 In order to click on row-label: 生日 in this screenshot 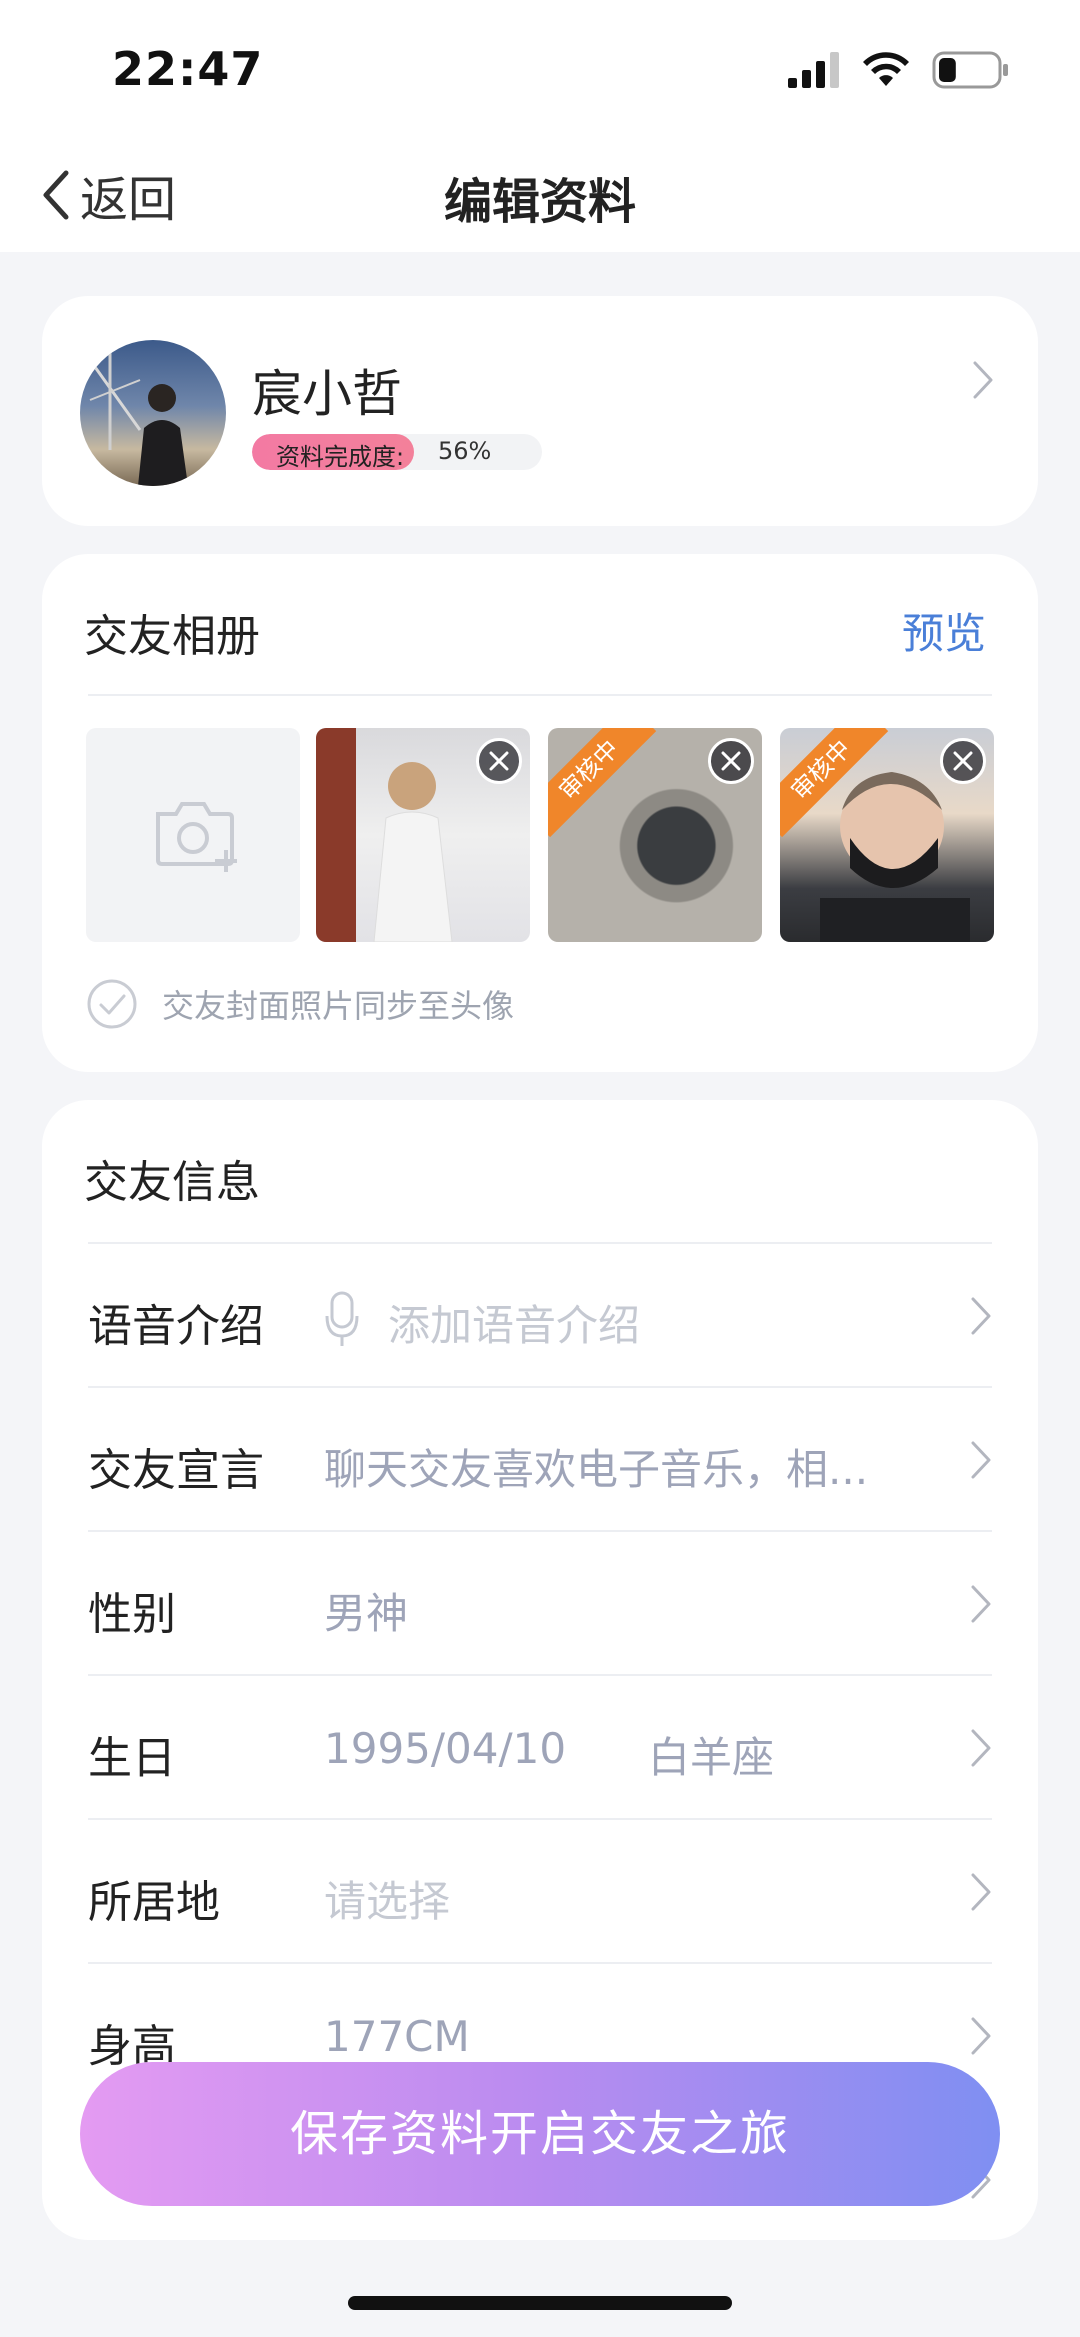, I will do `click(132, 1758)`.